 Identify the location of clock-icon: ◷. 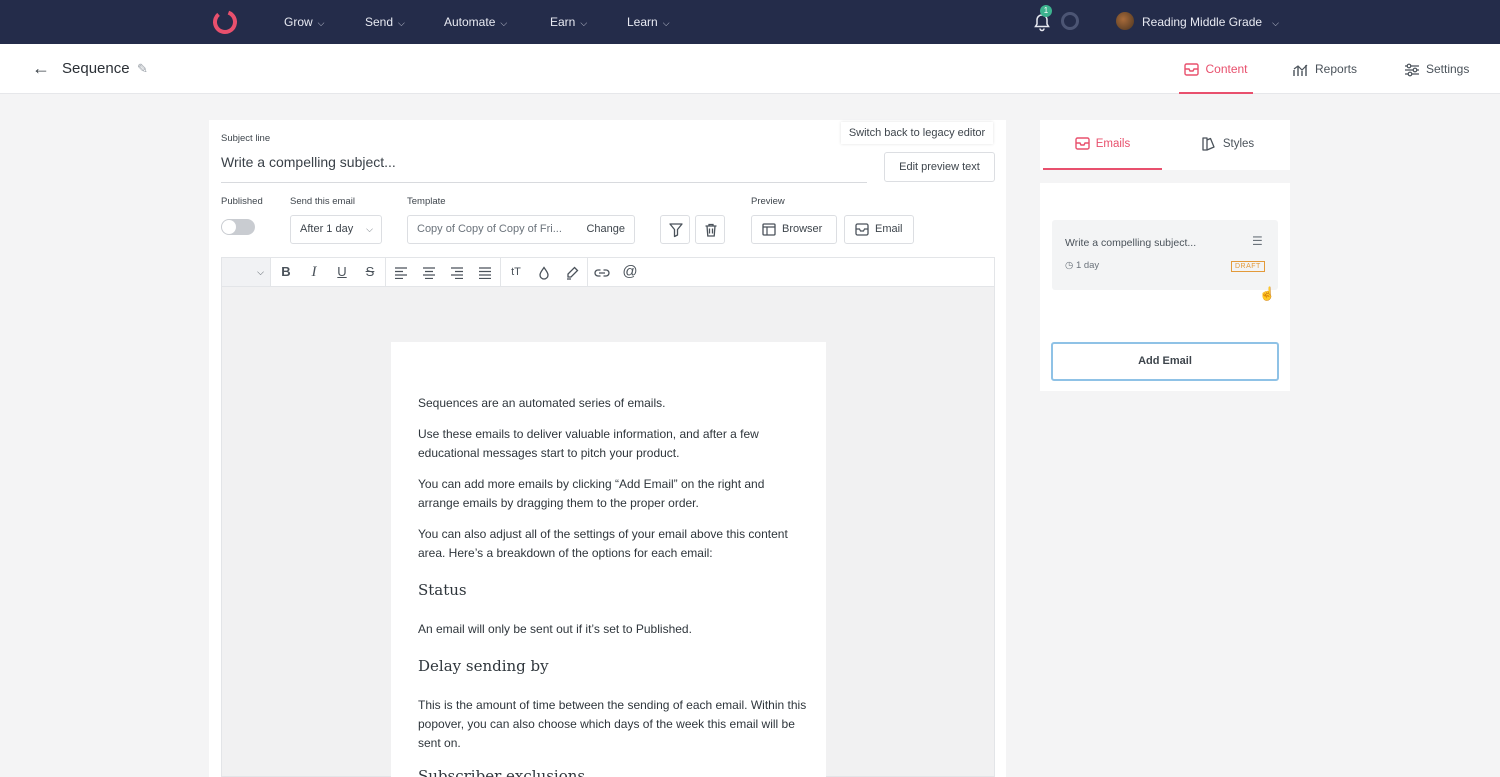
(1069, 265).